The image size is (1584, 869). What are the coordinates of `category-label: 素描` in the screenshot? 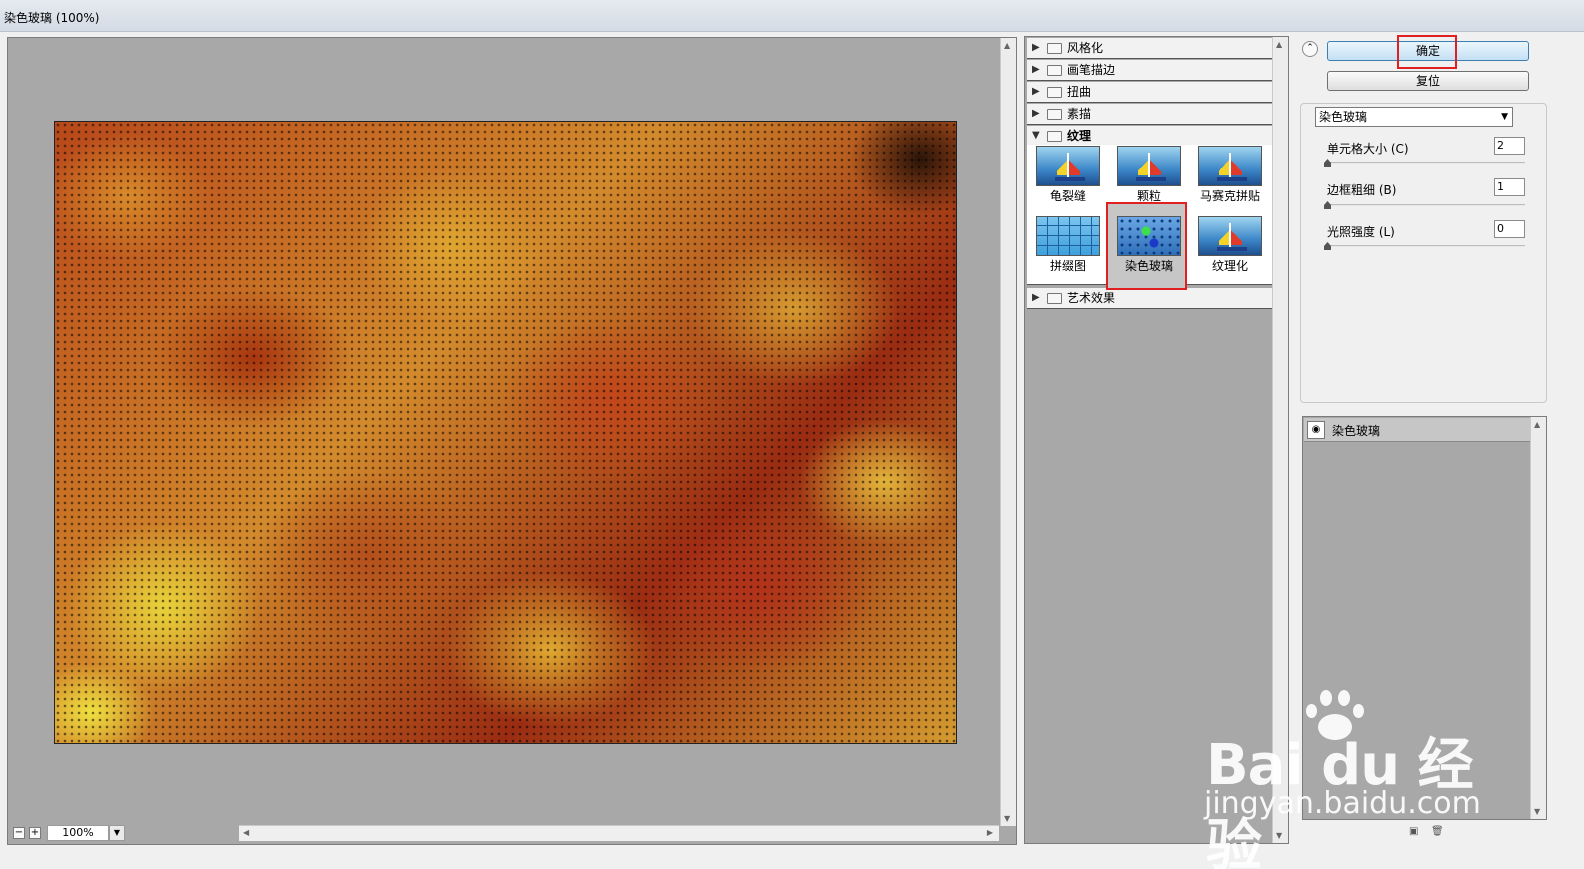 It's located at (1079, 114).